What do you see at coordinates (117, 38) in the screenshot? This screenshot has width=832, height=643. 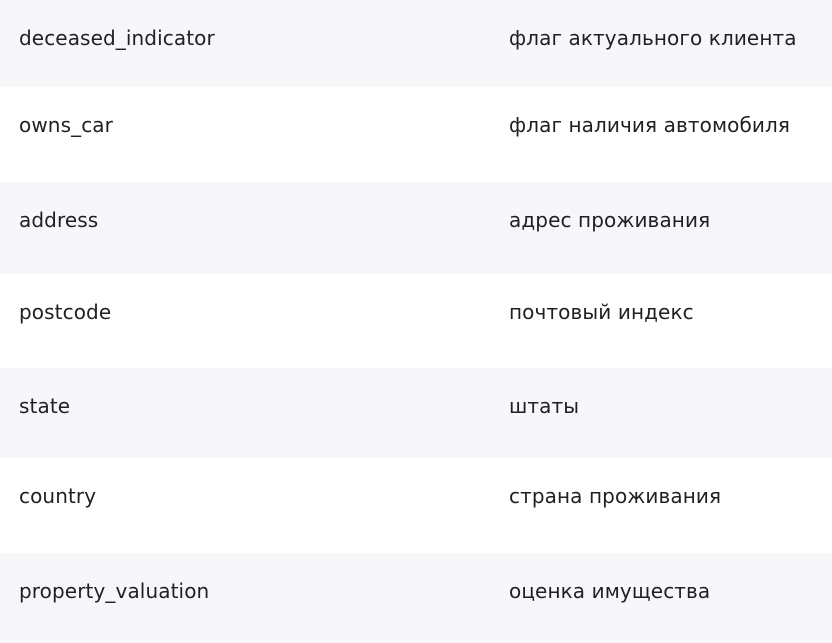 I see `field-name: deceased_indicator` at bounding box center [117, 38].